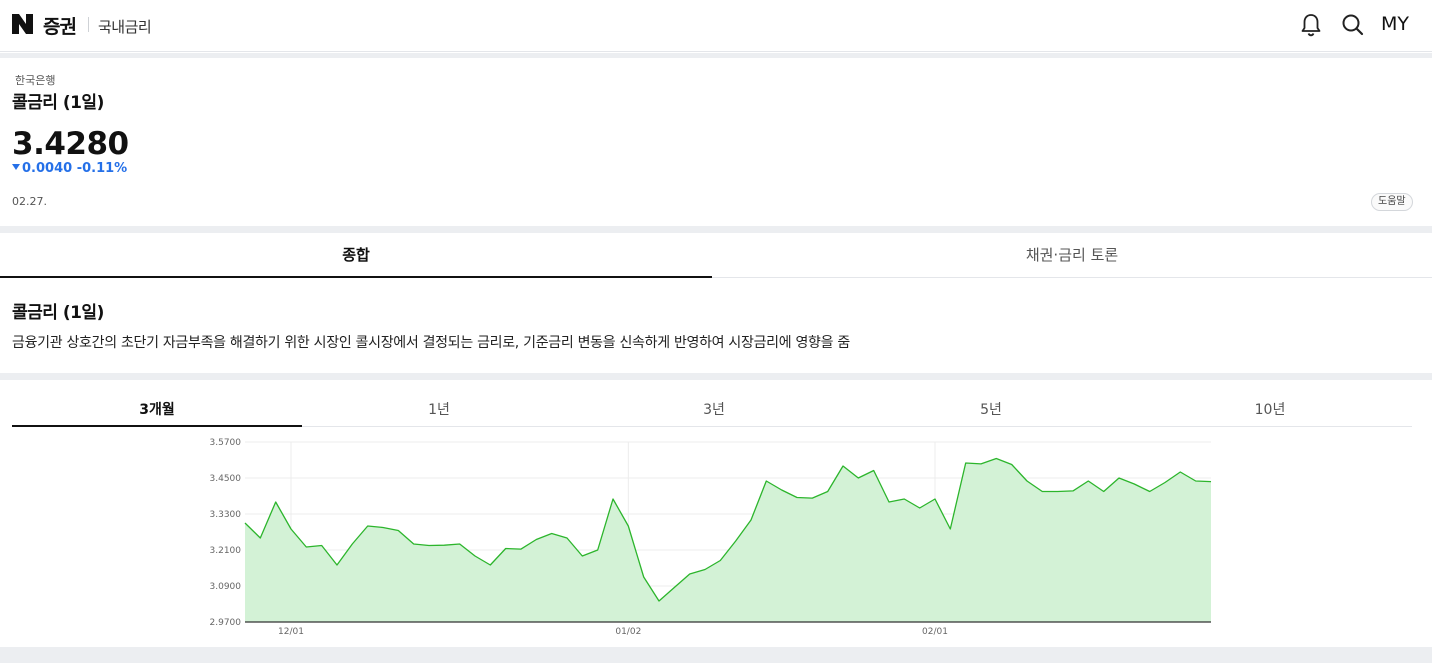  Describe the element at coordinates (60, 25) in the screenshot. I see `brand-title: 증권` at that location.